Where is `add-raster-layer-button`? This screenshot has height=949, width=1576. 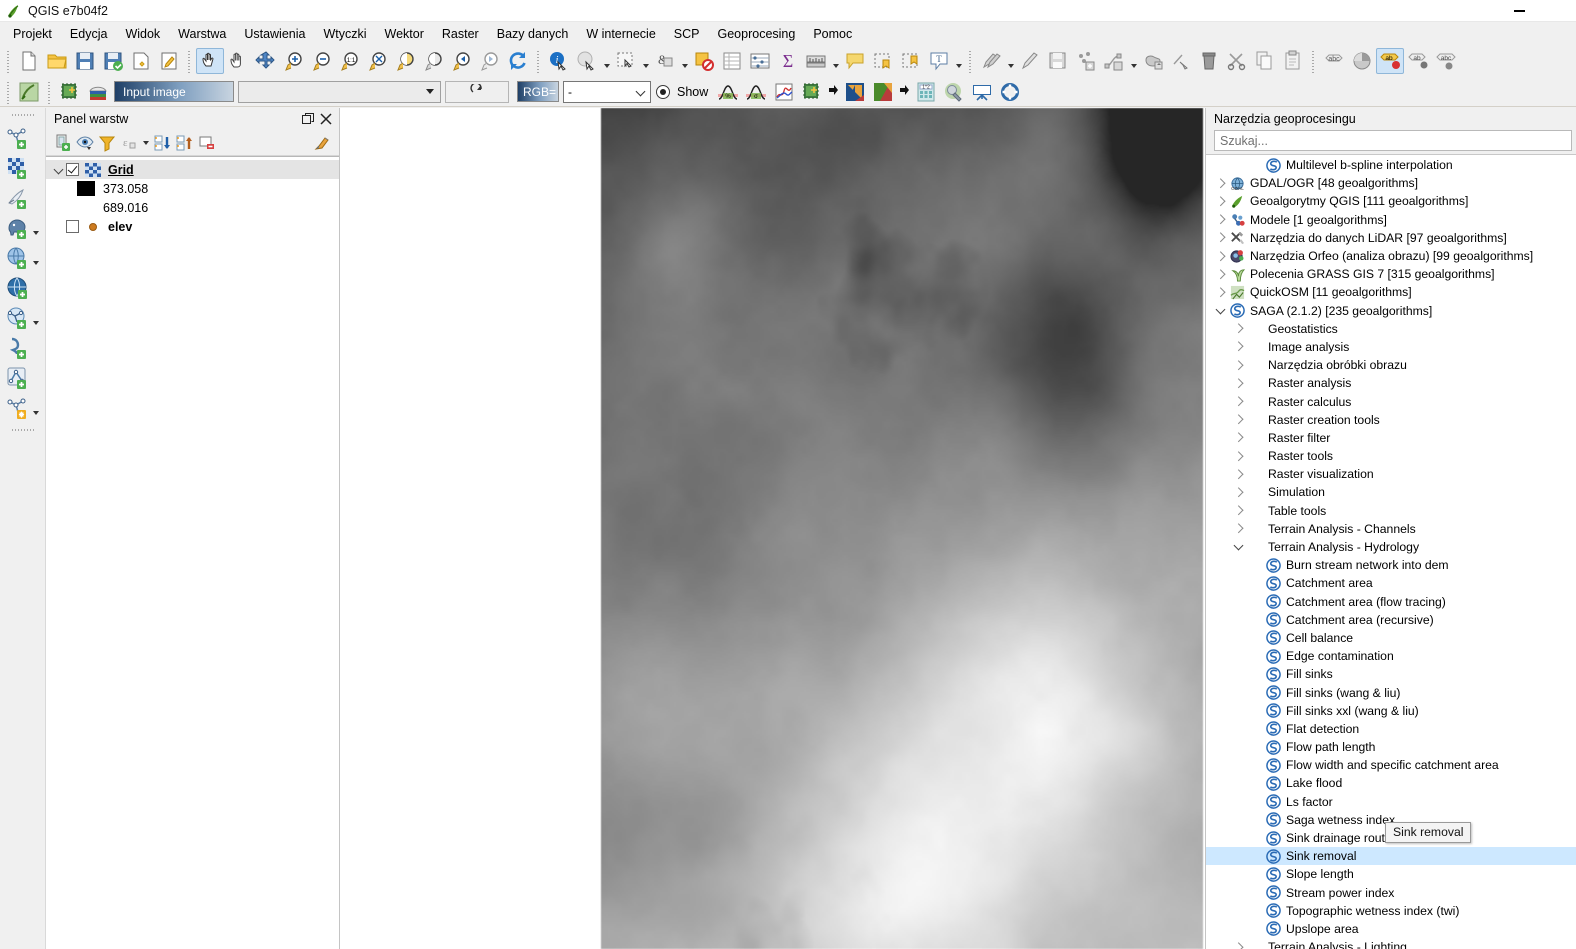 add-raster-layer-button is located at coordinates (18, 168).